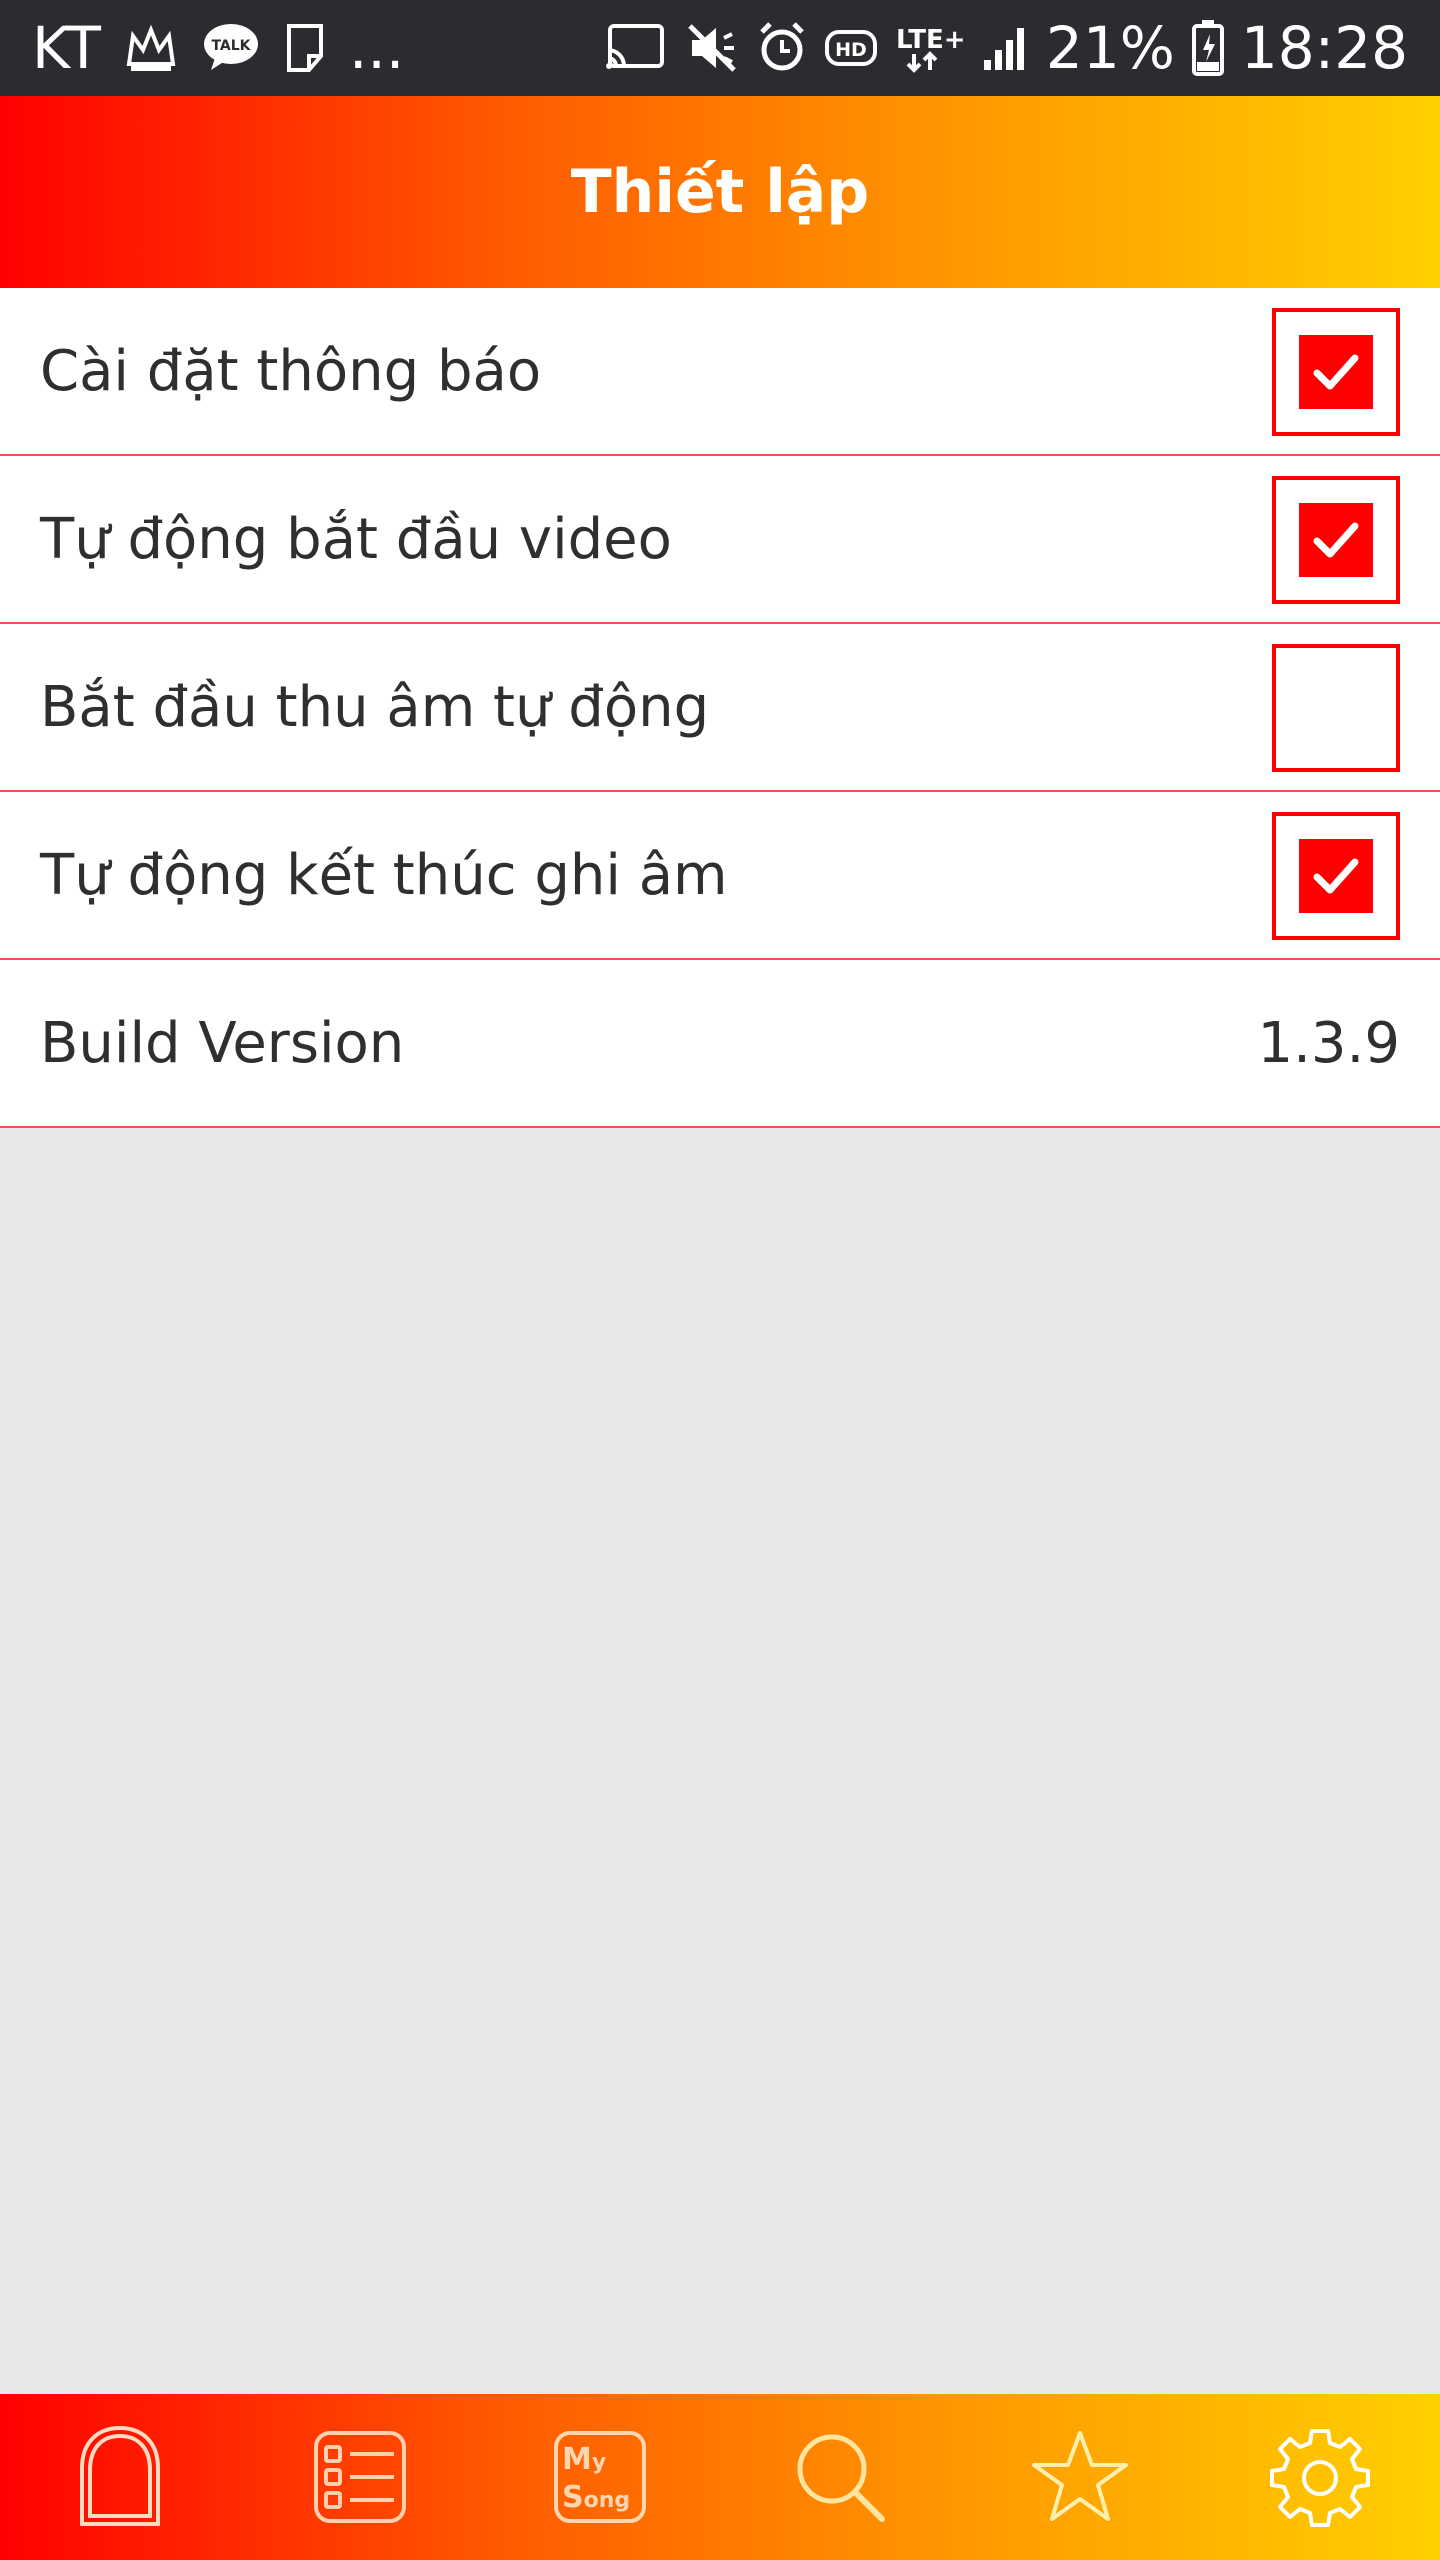 The width and height of the screenshot is (1440, 2560). I want to click on build-version-value: 1.3.9, so click(1329, 1043).